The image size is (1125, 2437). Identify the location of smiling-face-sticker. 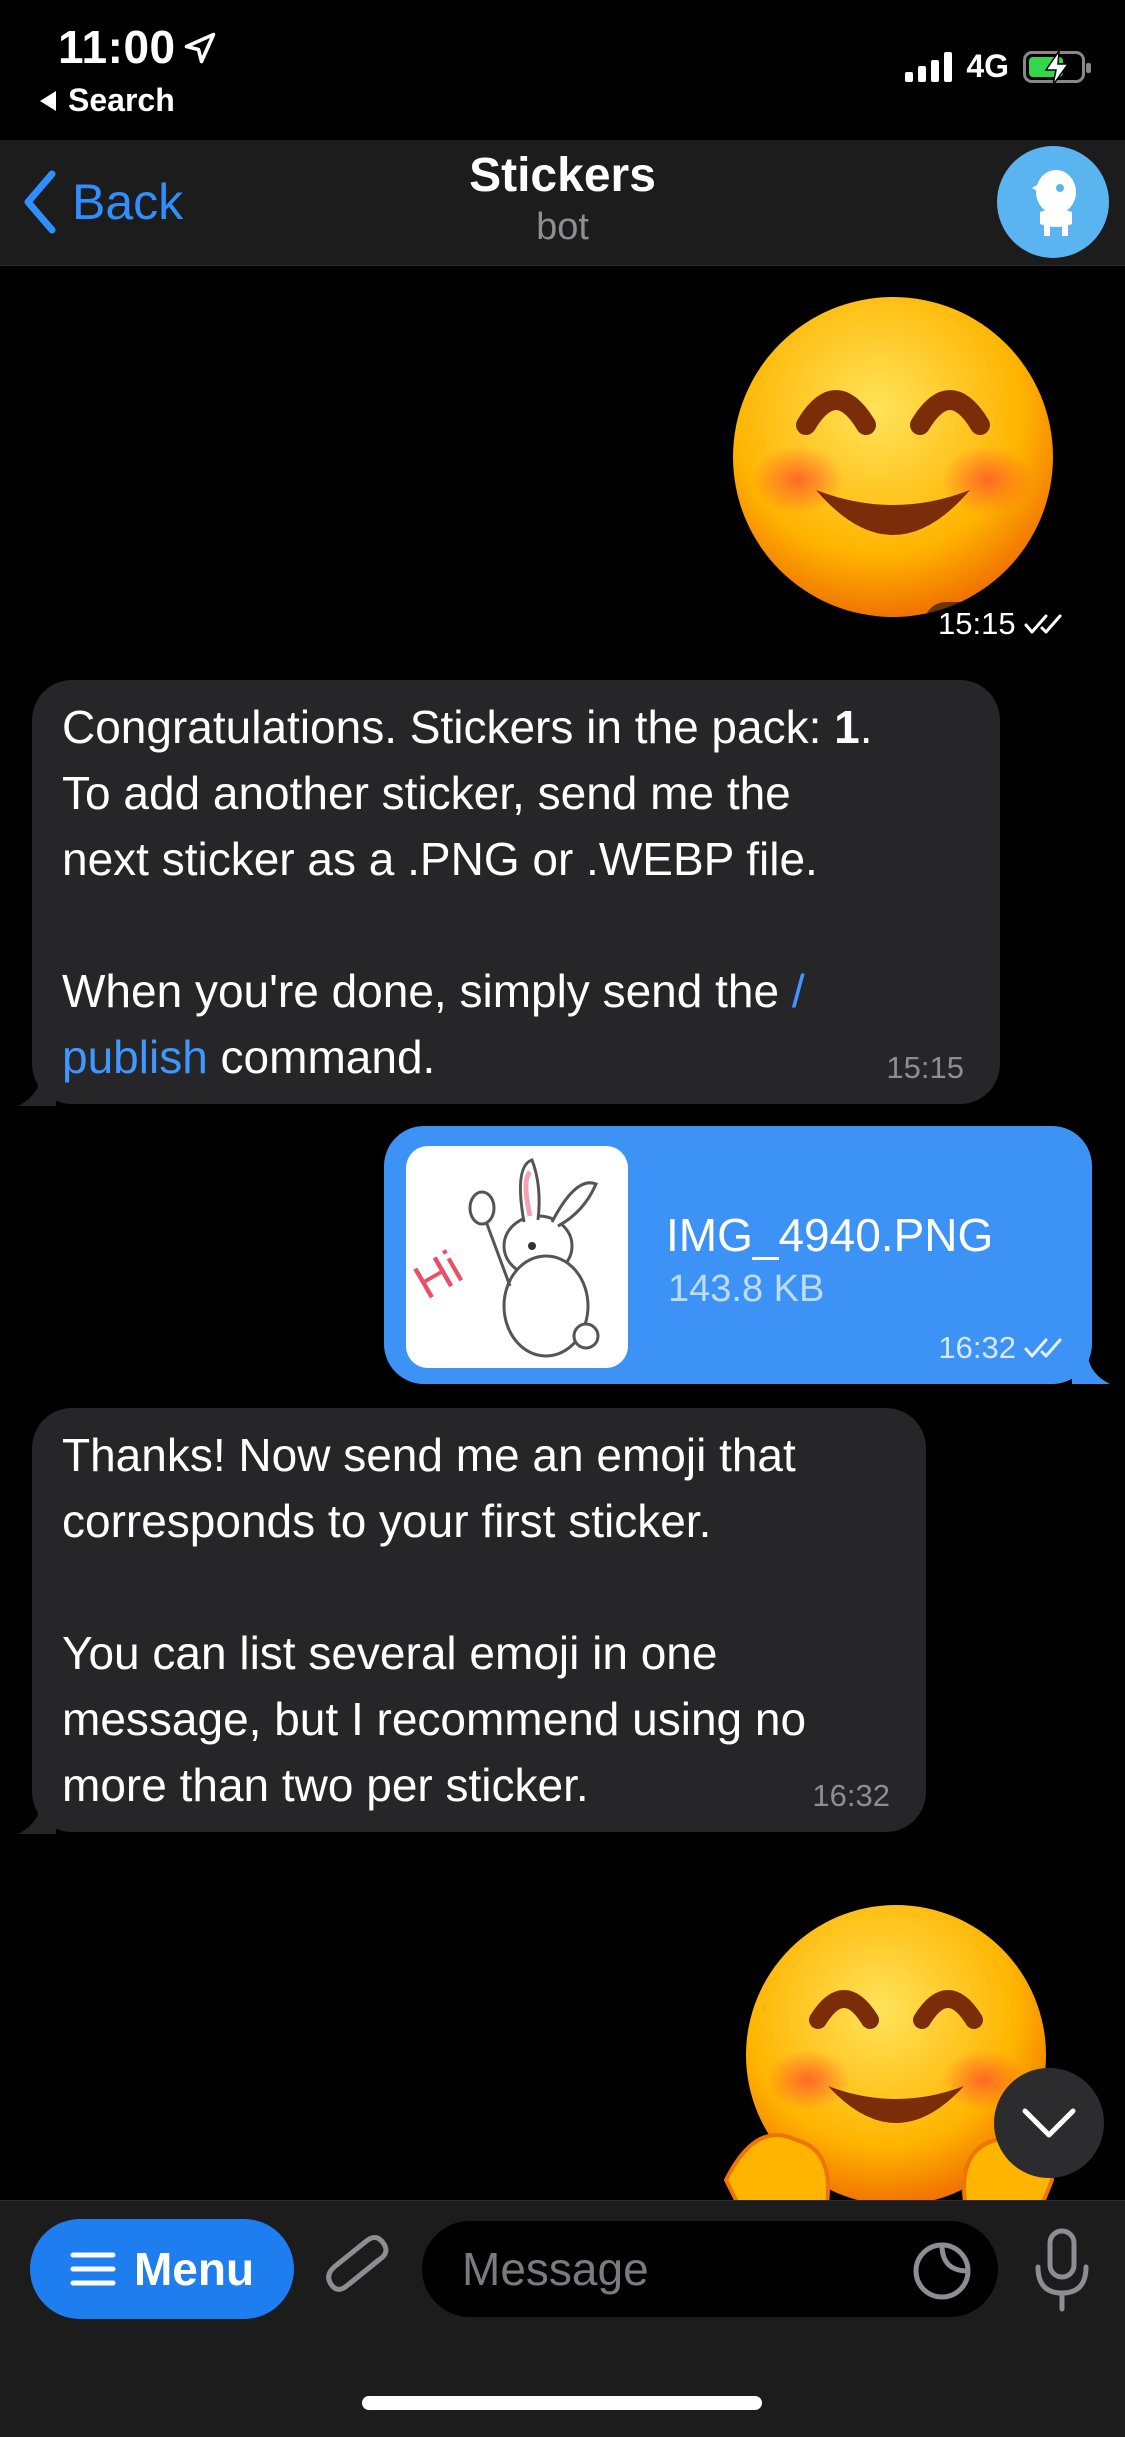
(893, 457).